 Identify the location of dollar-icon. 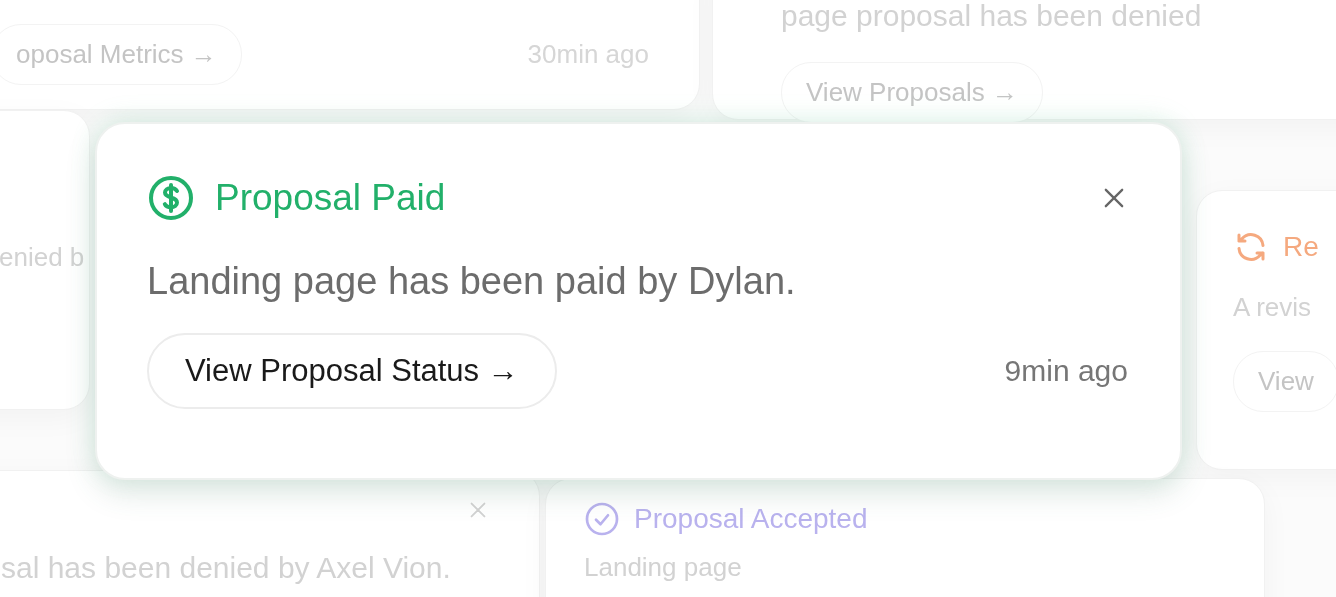
(171, 198).